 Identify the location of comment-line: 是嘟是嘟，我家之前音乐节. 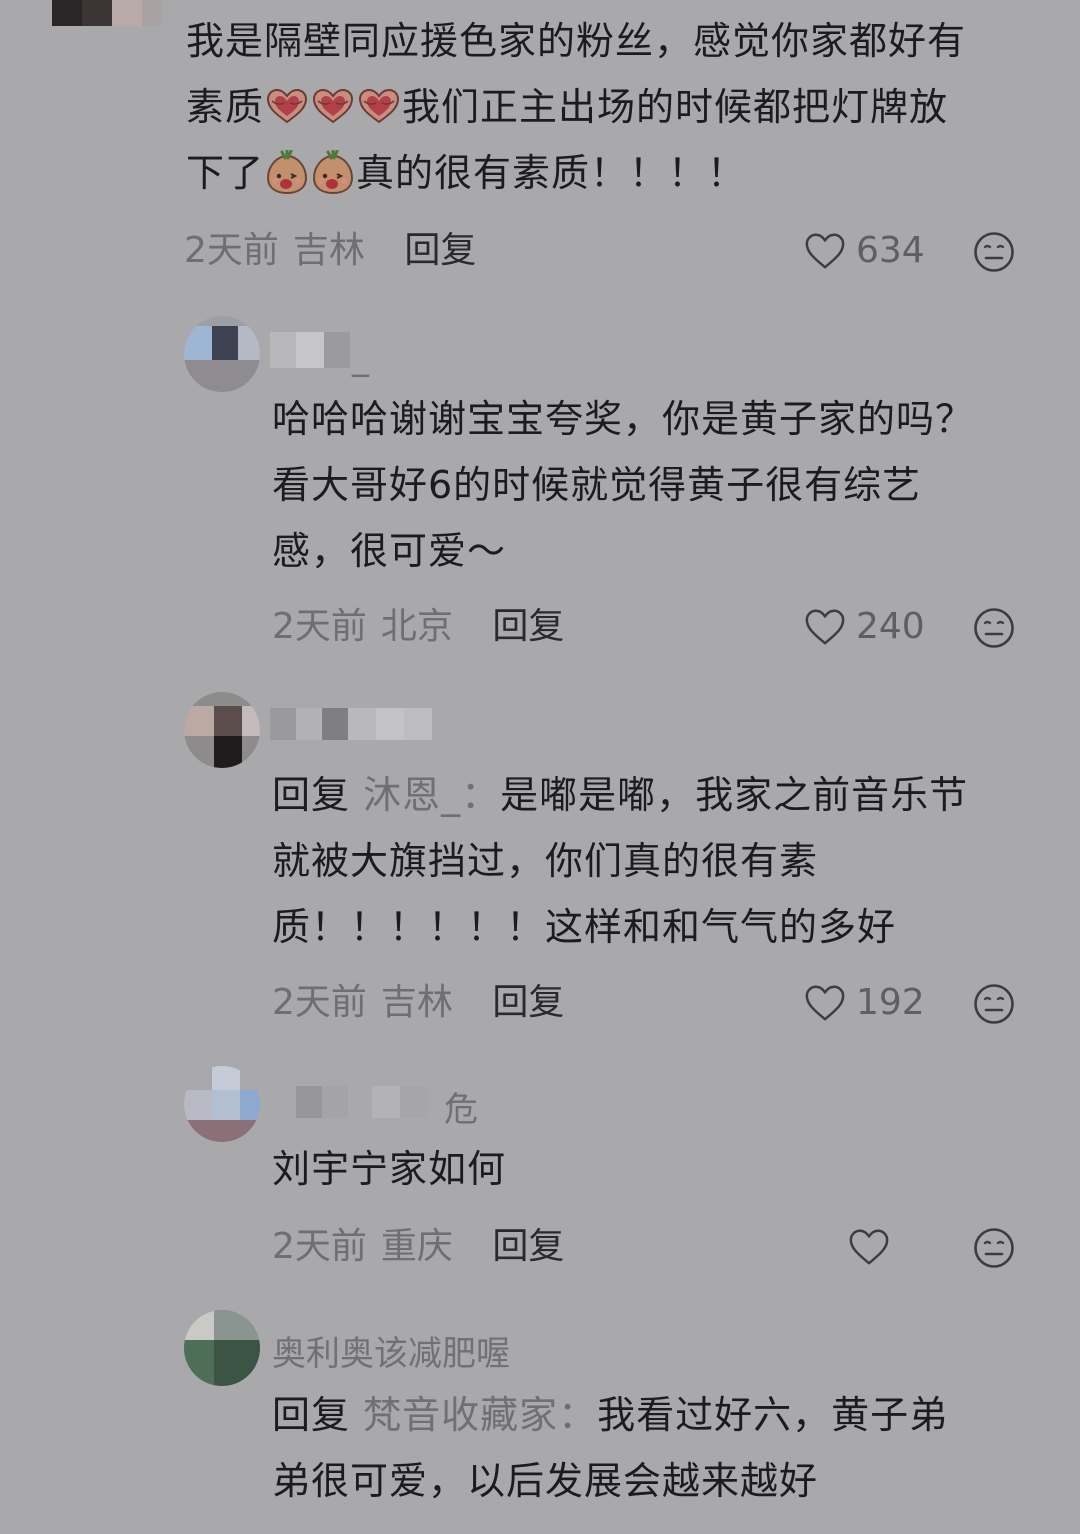
(734, 795).